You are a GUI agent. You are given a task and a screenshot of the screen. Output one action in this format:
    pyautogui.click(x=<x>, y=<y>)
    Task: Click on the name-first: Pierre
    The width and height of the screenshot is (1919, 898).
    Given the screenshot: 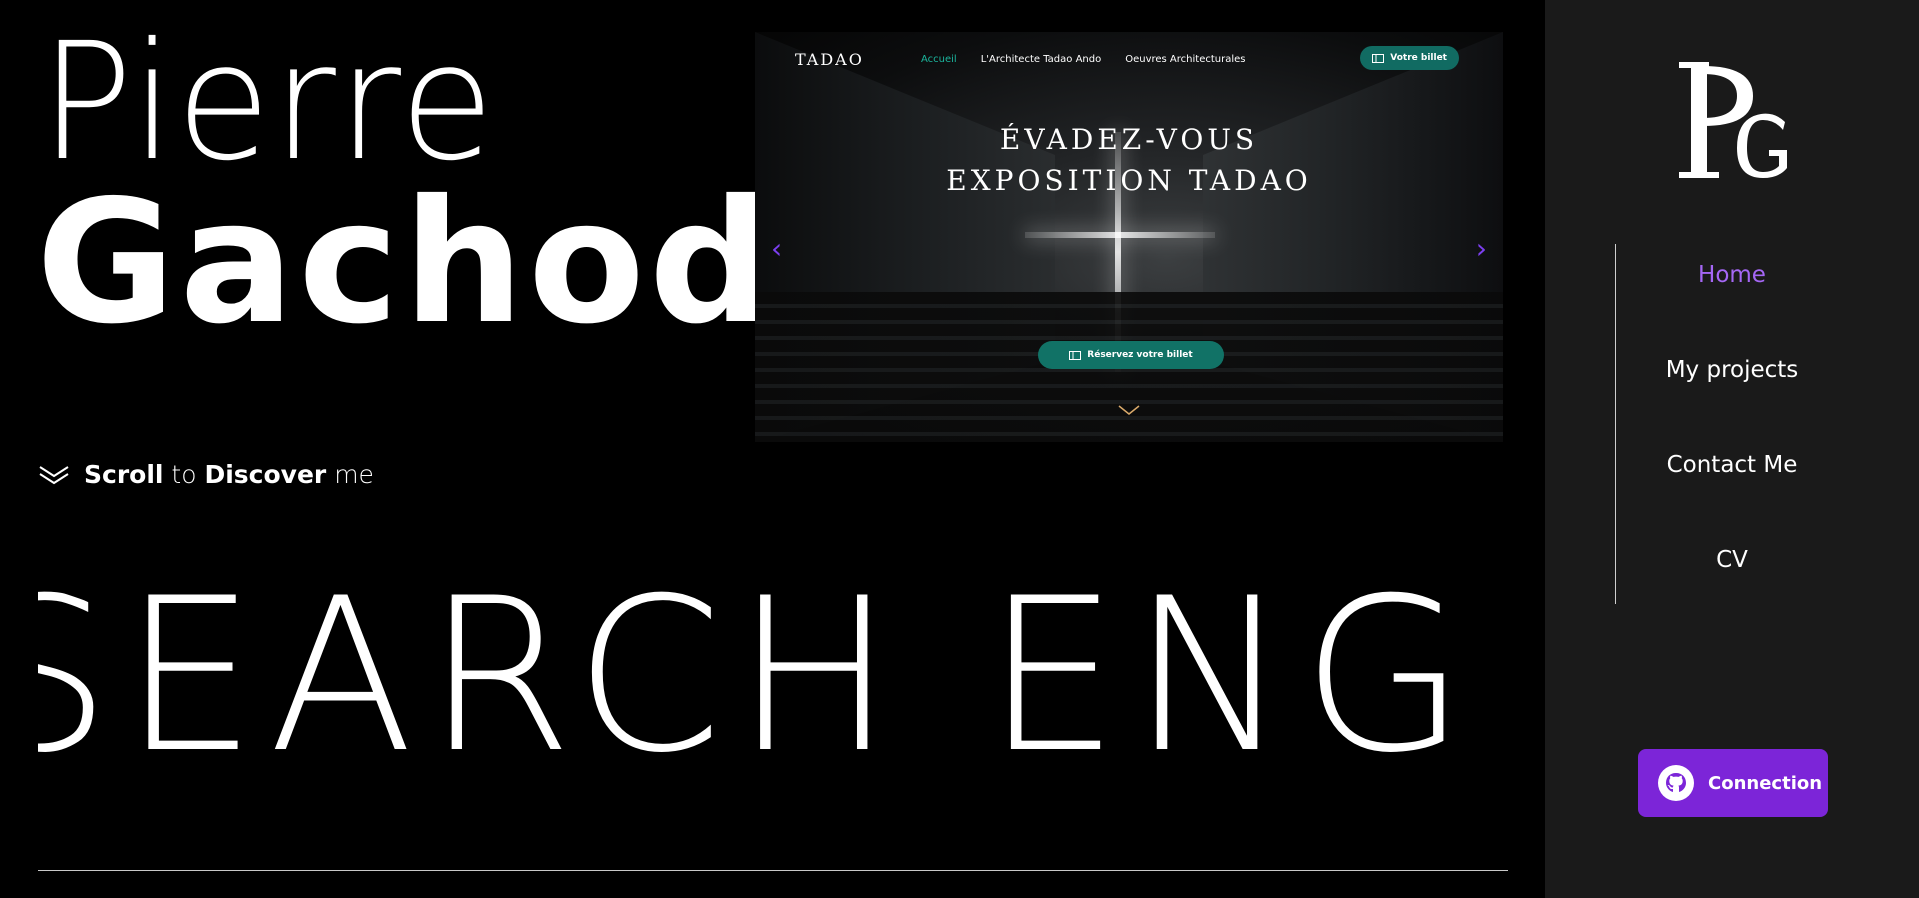 What is the action you would take?
    pyautogui.click(x=268, y=103)
    